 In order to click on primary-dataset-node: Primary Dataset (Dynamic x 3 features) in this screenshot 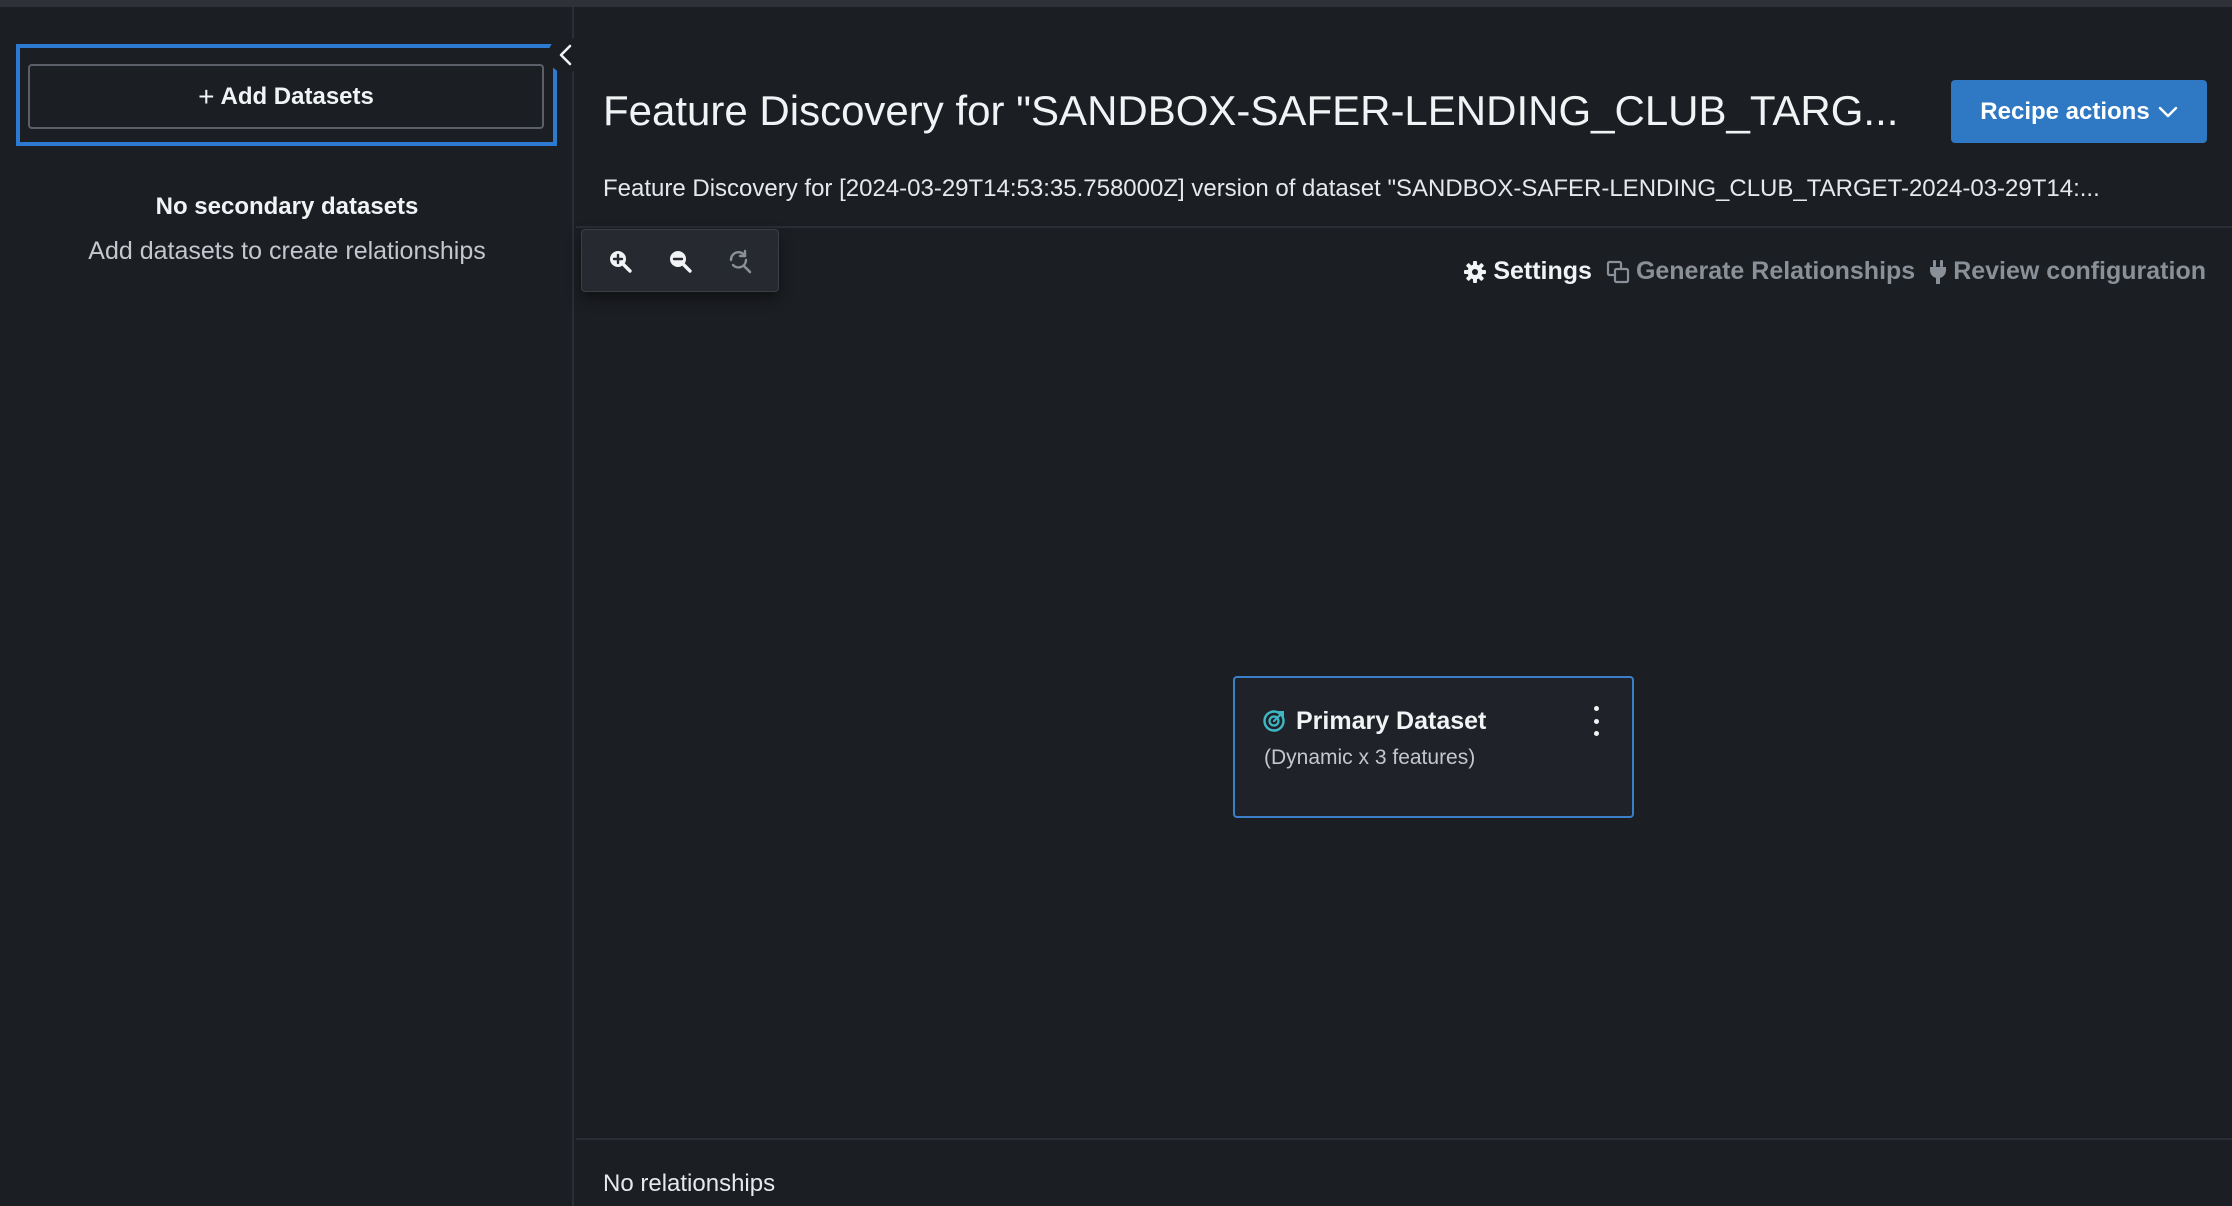, I will do `click(1433, 747)`.